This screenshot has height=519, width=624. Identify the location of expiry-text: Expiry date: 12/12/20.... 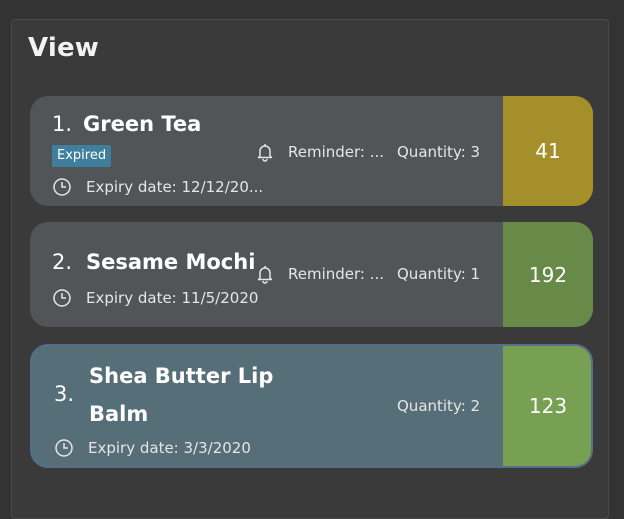
(175, 187).